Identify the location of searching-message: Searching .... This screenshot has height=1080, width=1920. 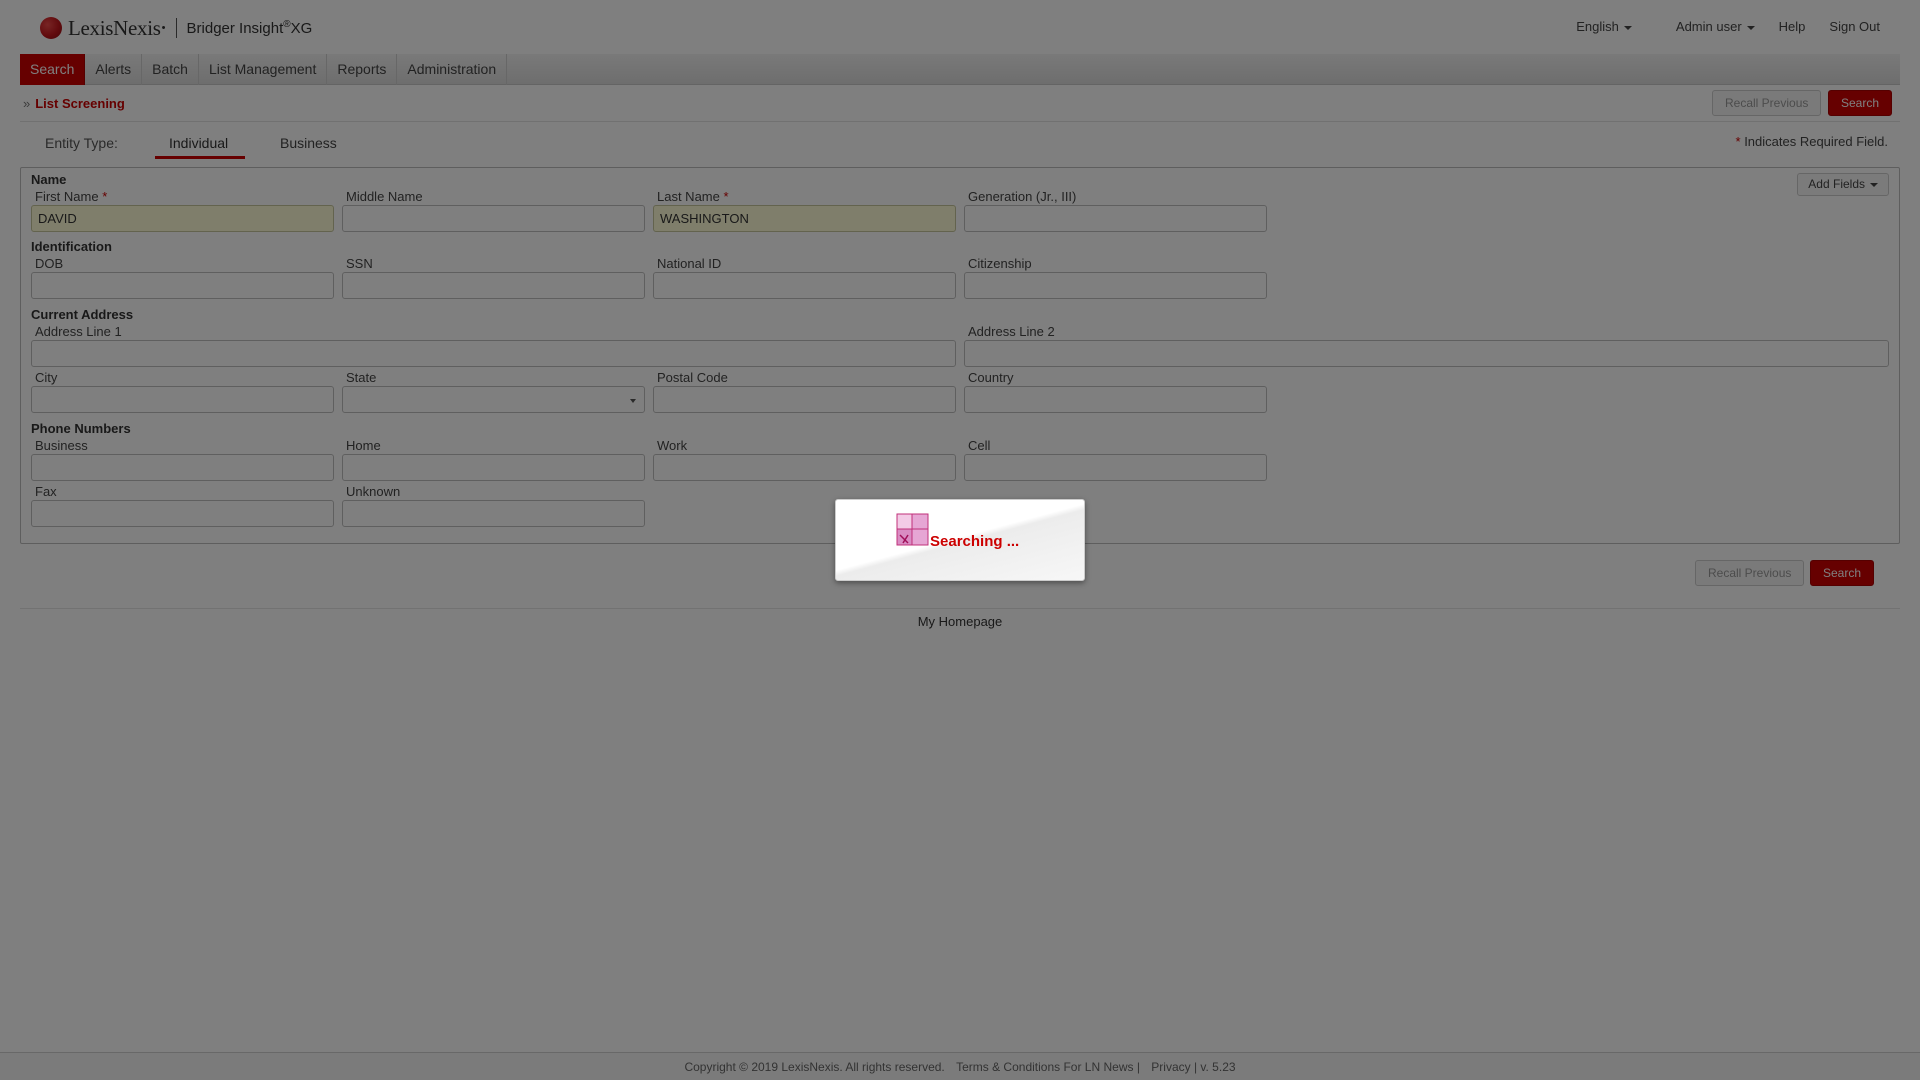
(975, 541).